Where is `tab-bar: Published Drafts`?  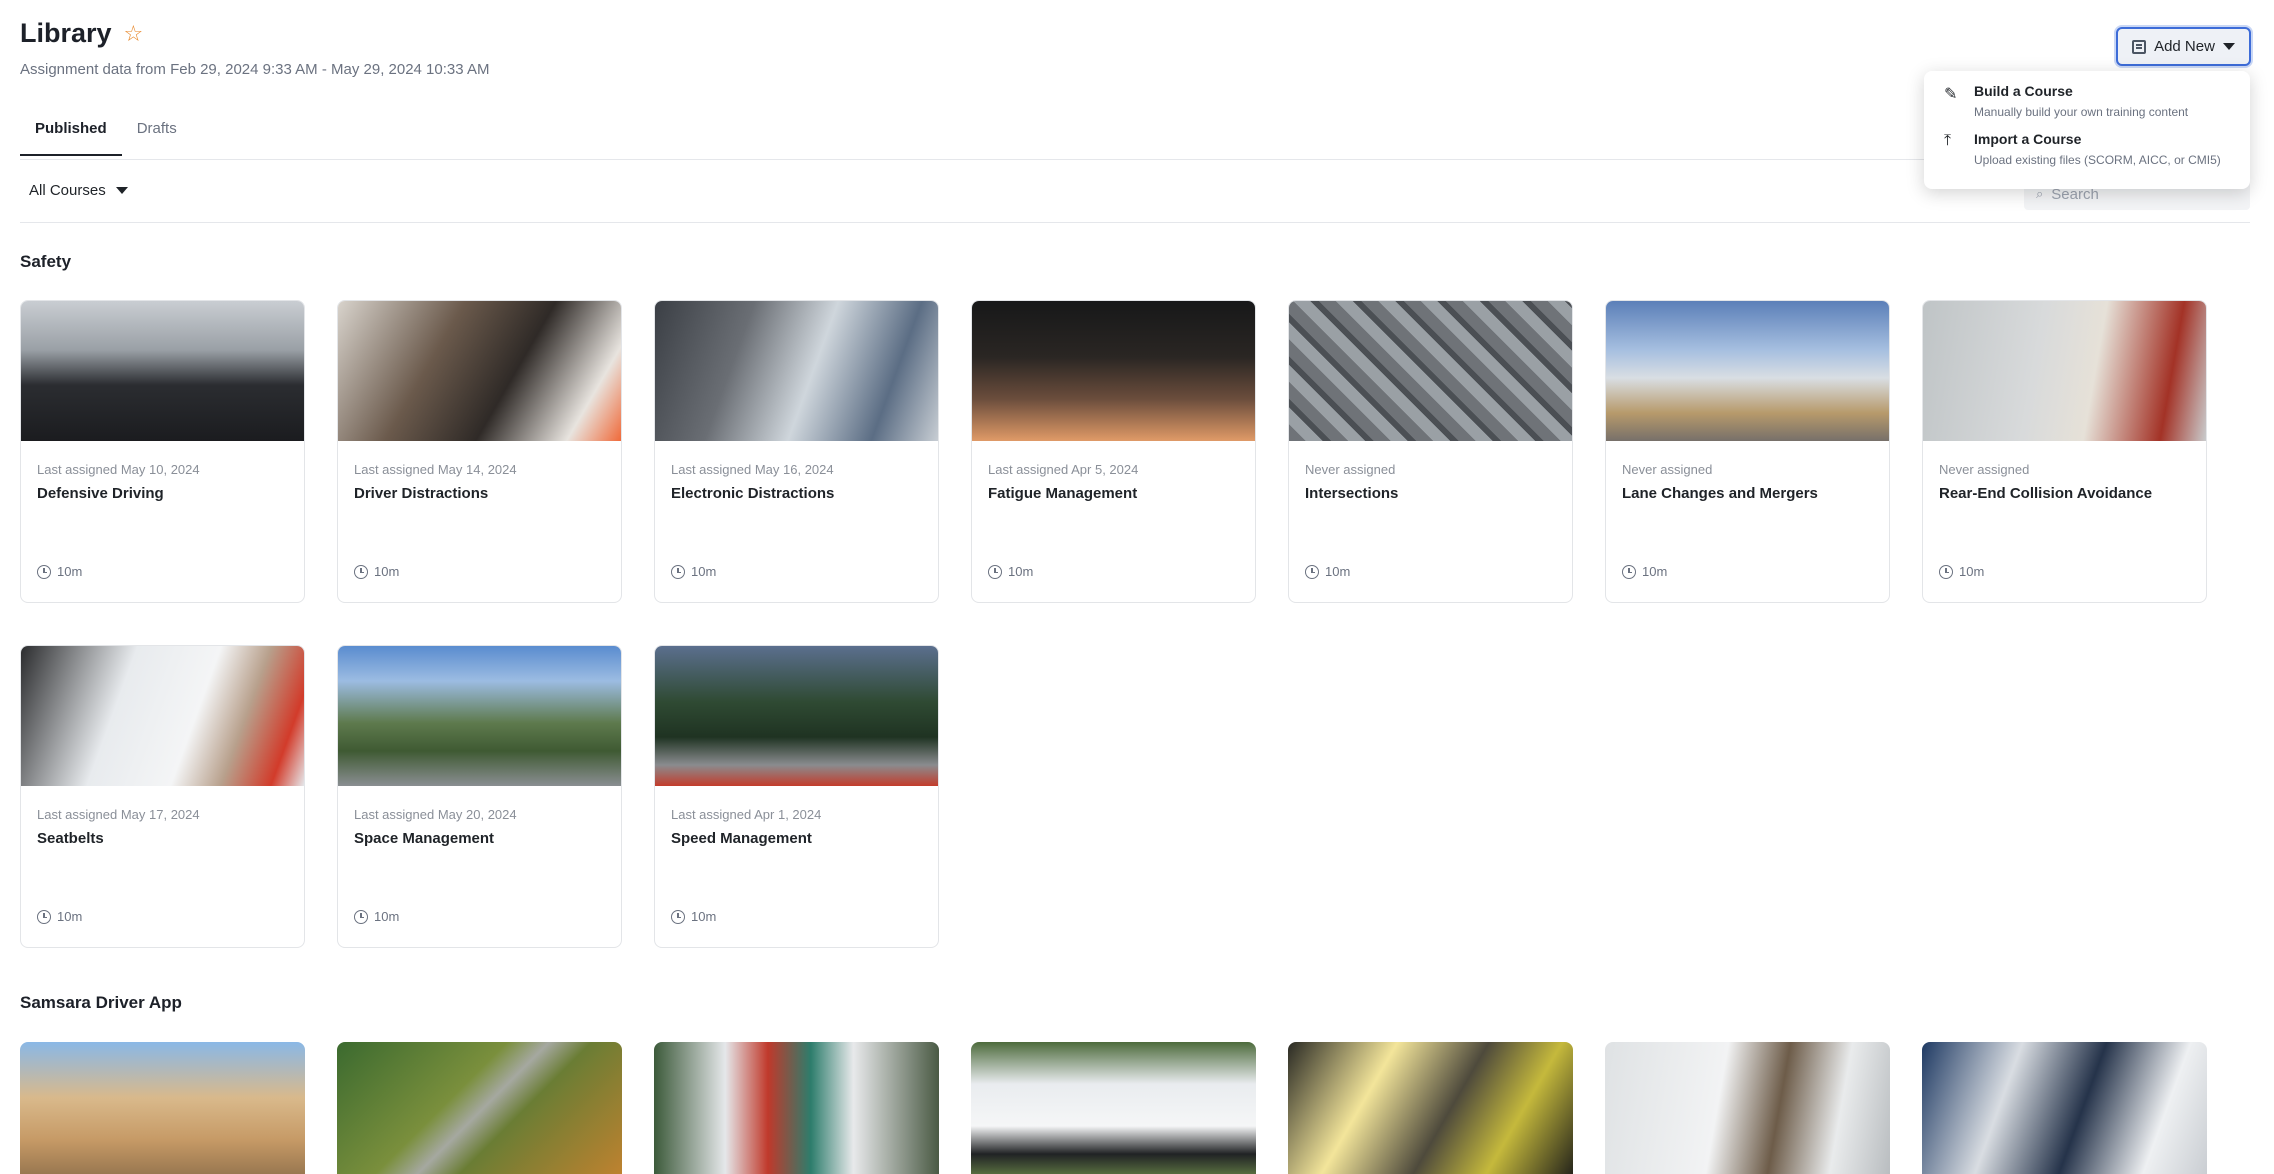 tab-bar: Published Drafts is located at coordinates (106, 132).